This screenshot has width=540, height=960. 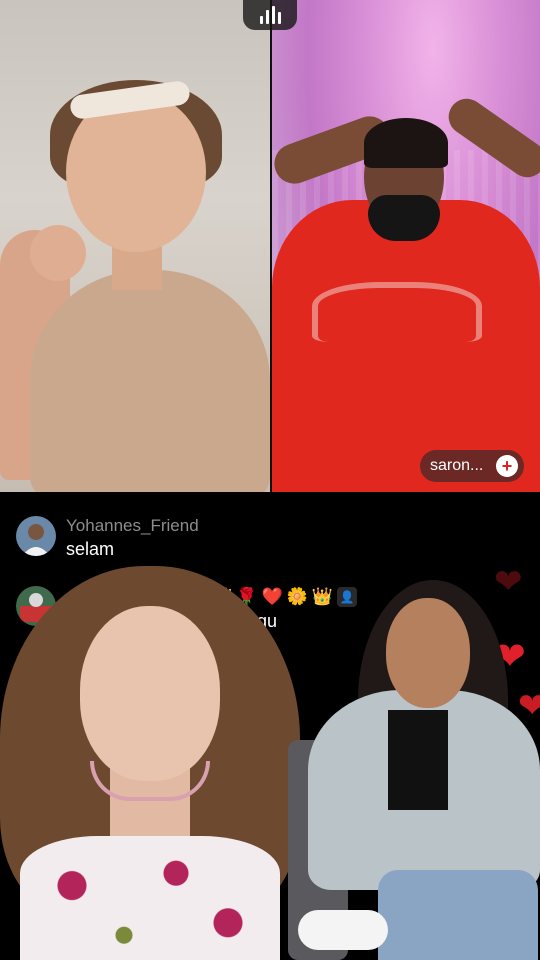 What do you see at coordinates (132, 526) in the screenshot?
I see `comment-username: Yohannes_Friend` at bounding box center [132, 526].